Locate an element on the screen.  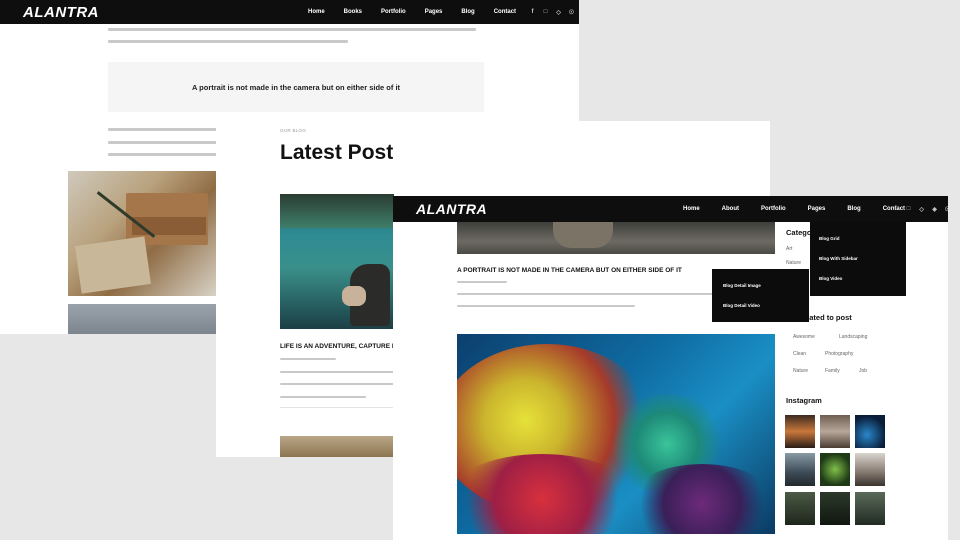
tag: Photography is located at coordinates (839, 354).